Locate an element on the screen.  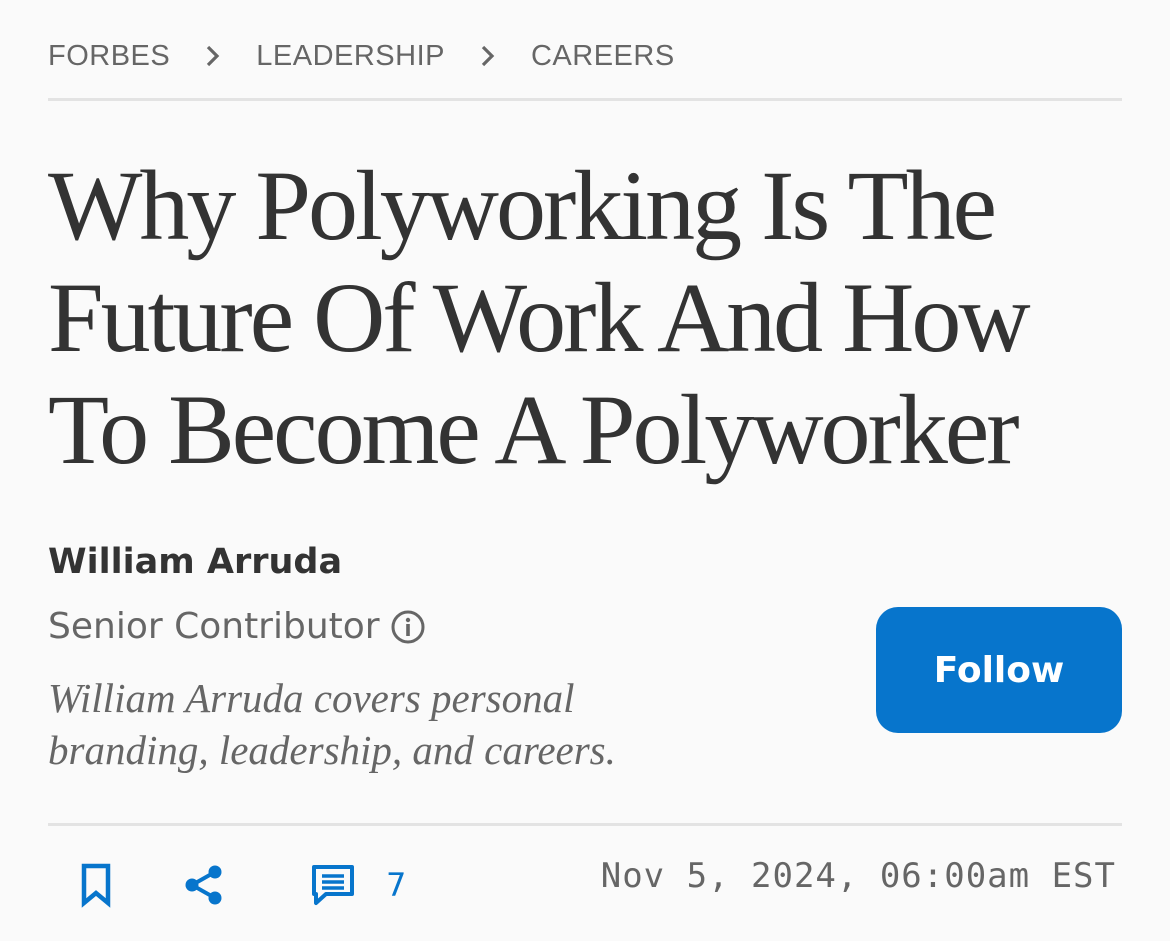
bookmark-button is located at coordinates (96, 885).